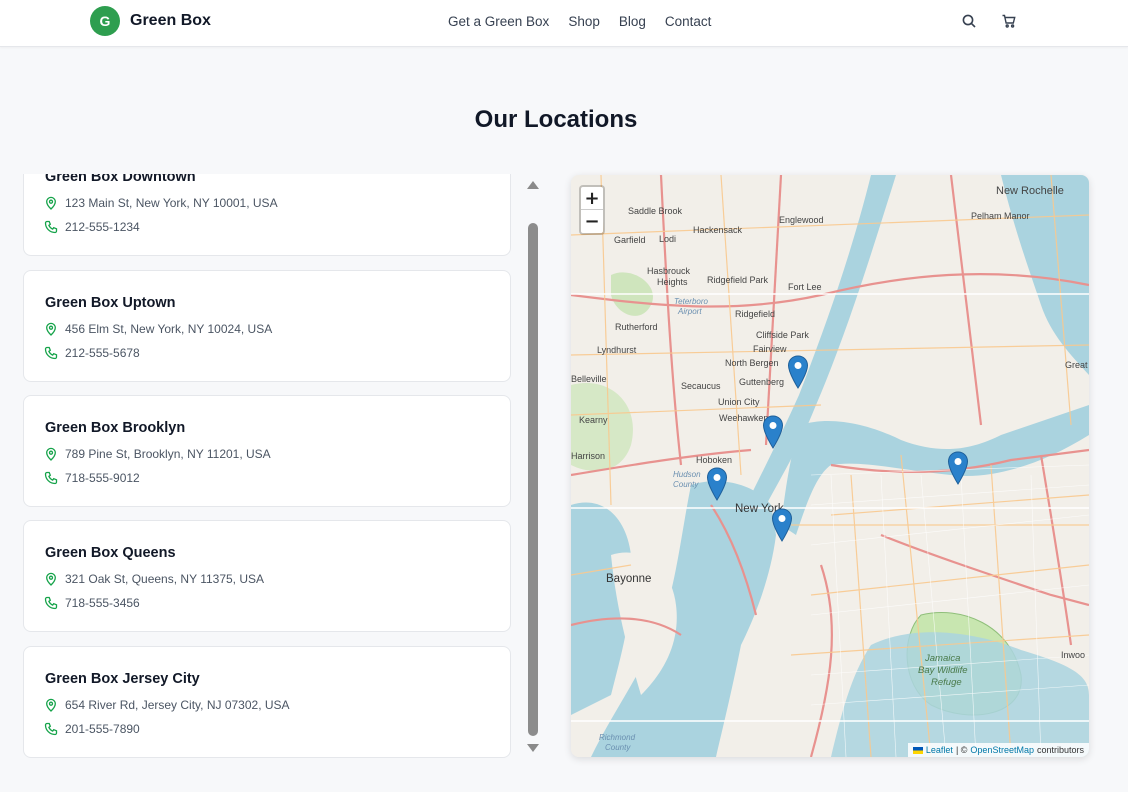 This screenshot has height=792, width=1128. What do you see at coordinates (588, 456) in the screenshot?
I see `map-label: Harrison` at bounding box center [588, 456].